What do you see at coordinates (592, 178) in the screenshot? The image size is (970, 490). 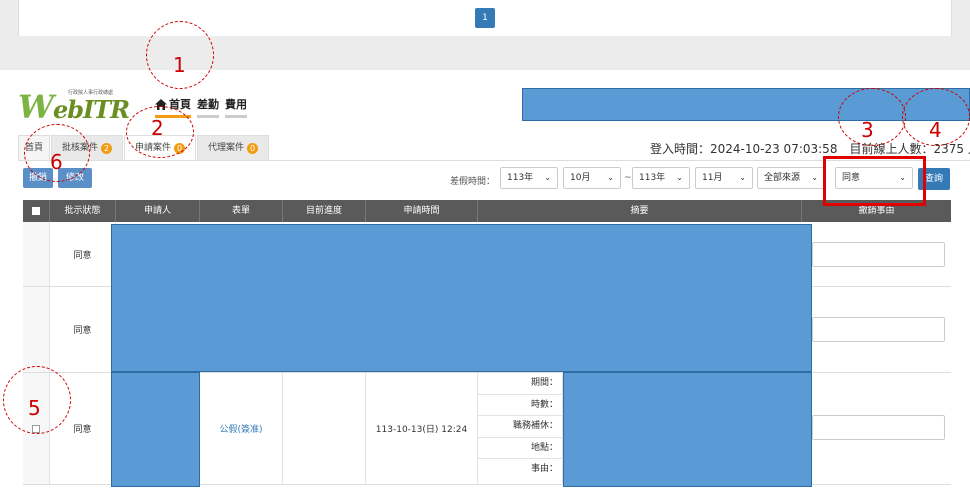 I see `start-month-select: 10月 ⌄` at bounding box center [592, 178].